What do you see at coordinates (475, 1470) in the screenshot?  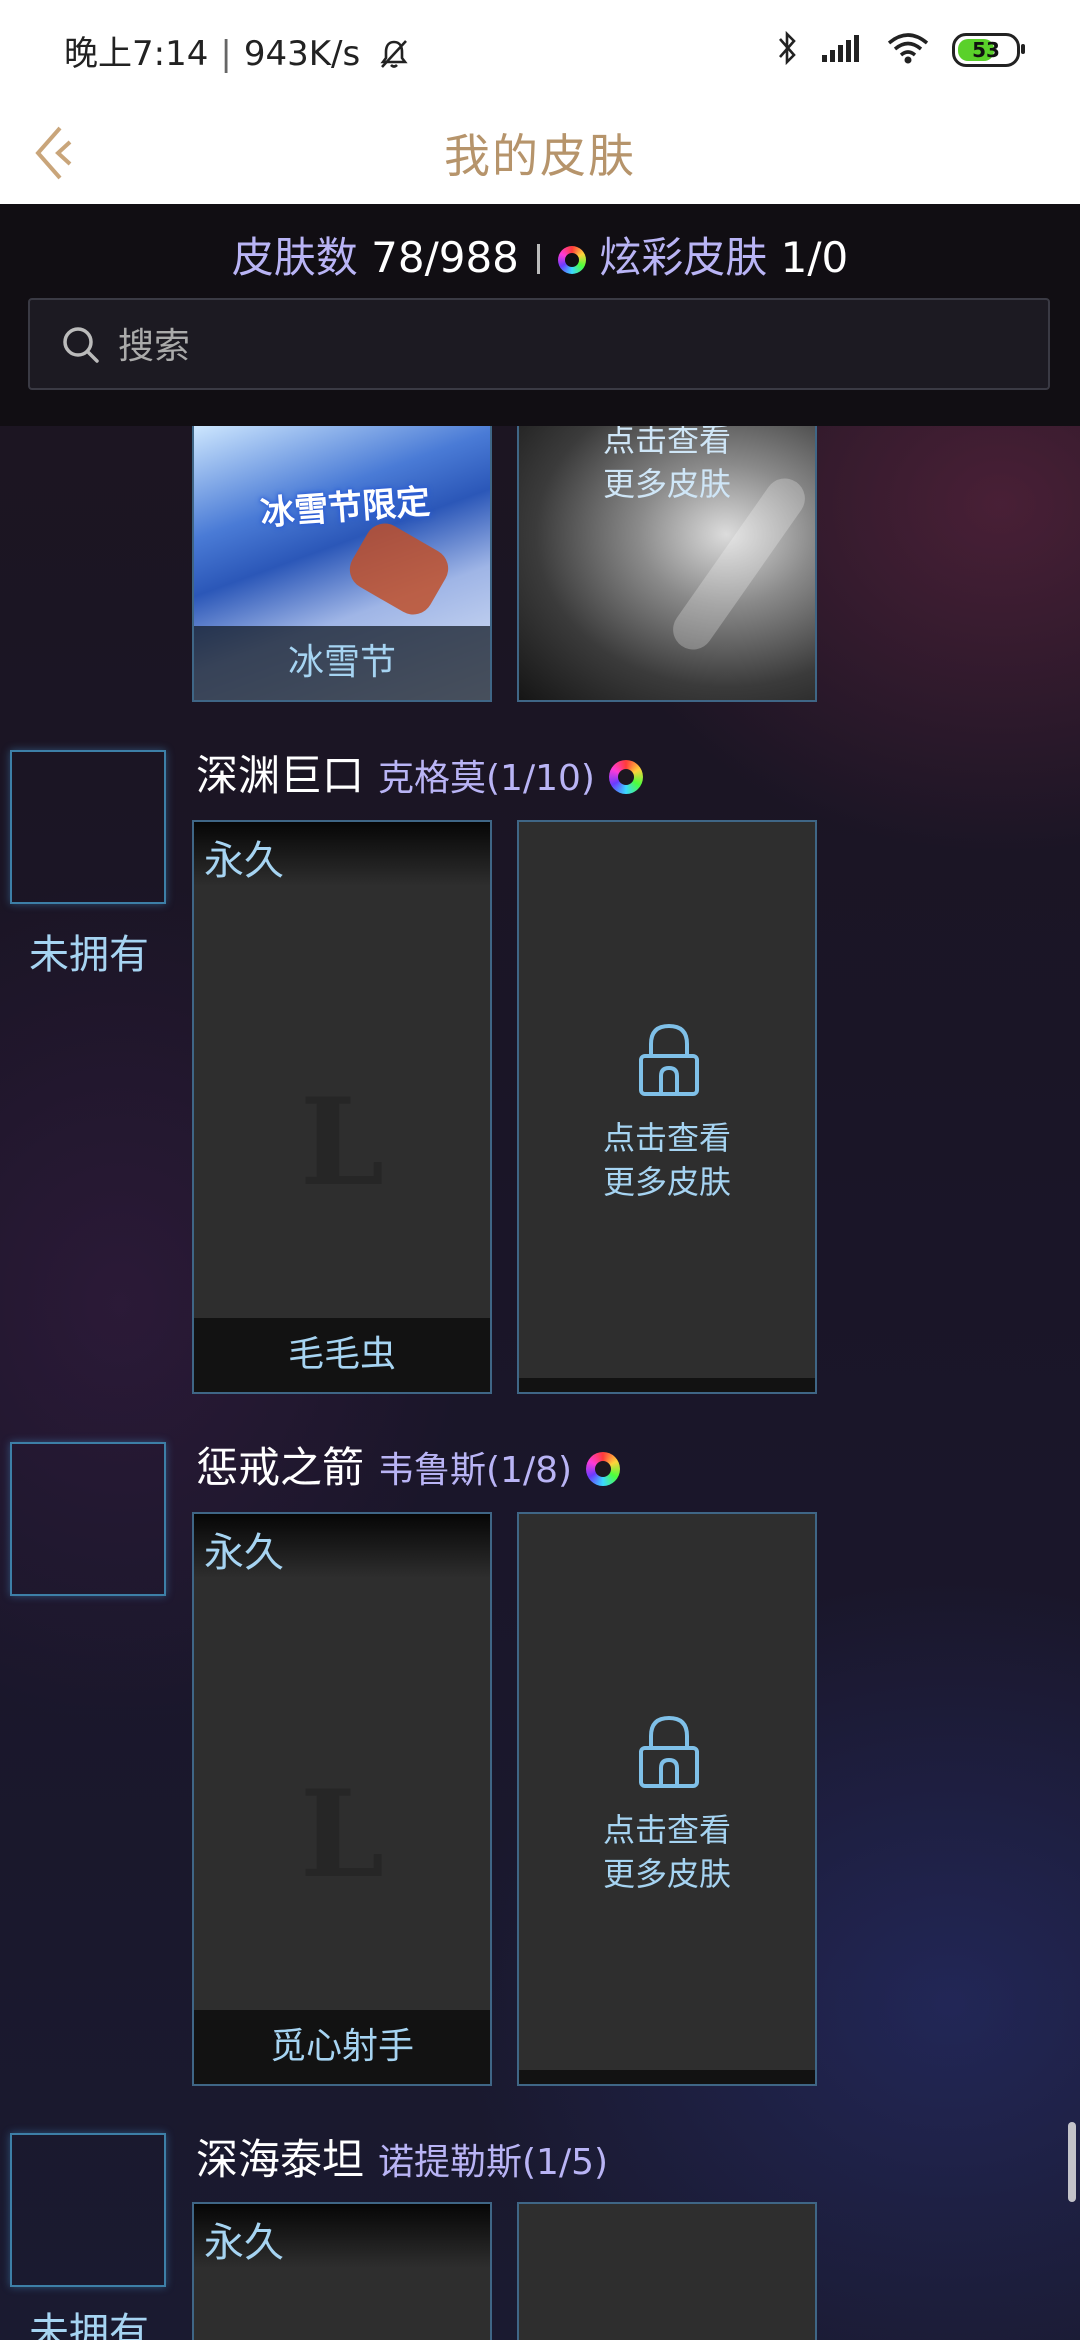 I see `champion-subtitle: 韦鲁斯(1/8)` at bounding box center [475, 1470].